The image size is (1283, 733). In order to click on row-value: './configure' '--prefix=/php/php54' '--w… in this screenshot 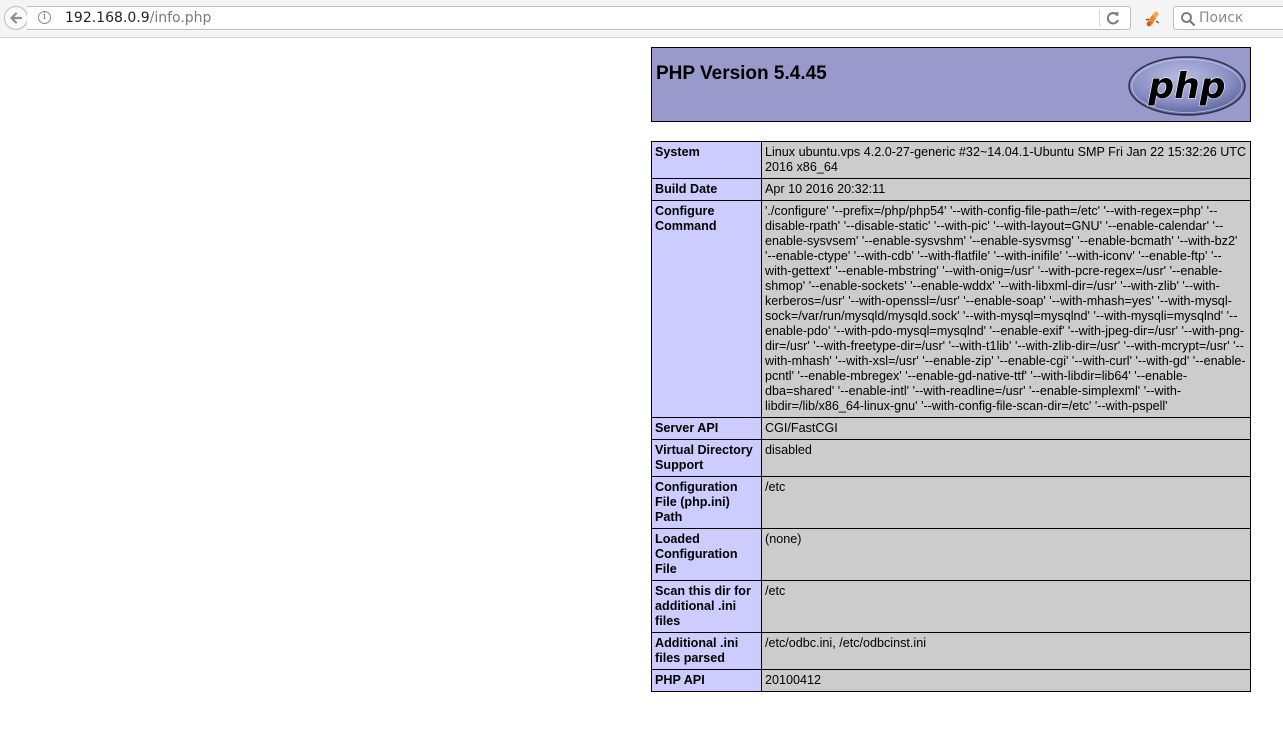, I will do `click(1006, 309)`.